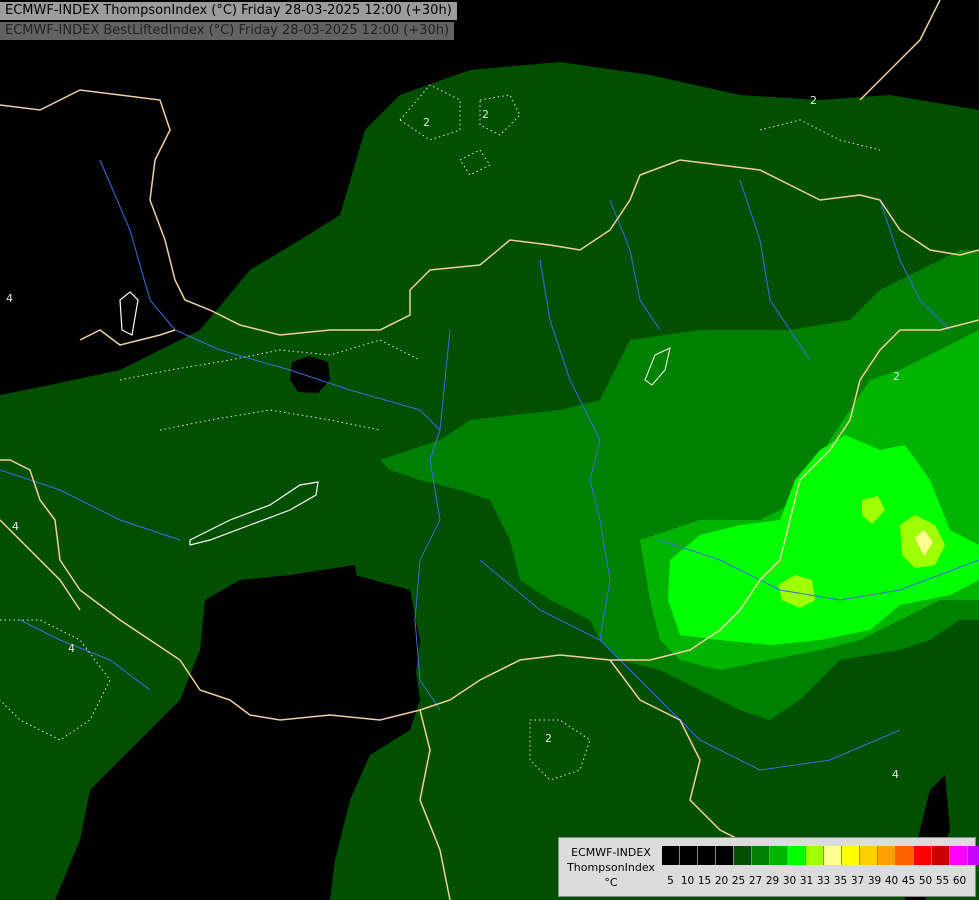 This screenshot has width=979, height=900. What do you see at coordinates (815, 881) in the screenshot?
I see `legend-ticks: 5 10 15 20 25 27 29 30 31 33 35 37 39 40 45 50 55 60` at bounding box center [815, 881].